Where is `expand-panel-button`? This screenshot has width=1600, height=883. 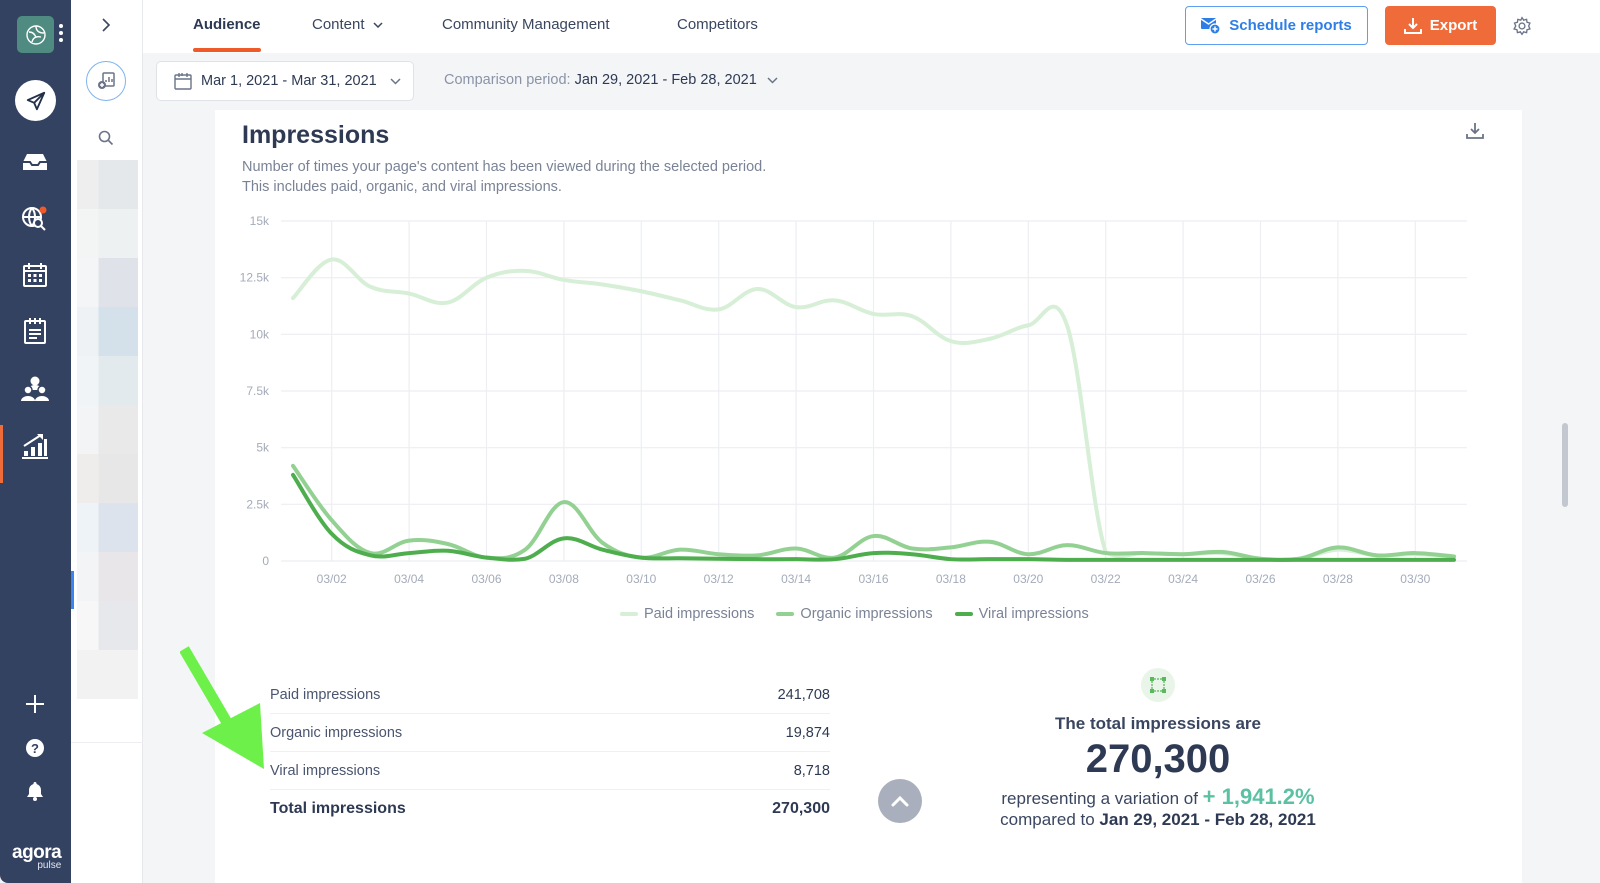 expand-panel-button is located at coordinates (106, 25).